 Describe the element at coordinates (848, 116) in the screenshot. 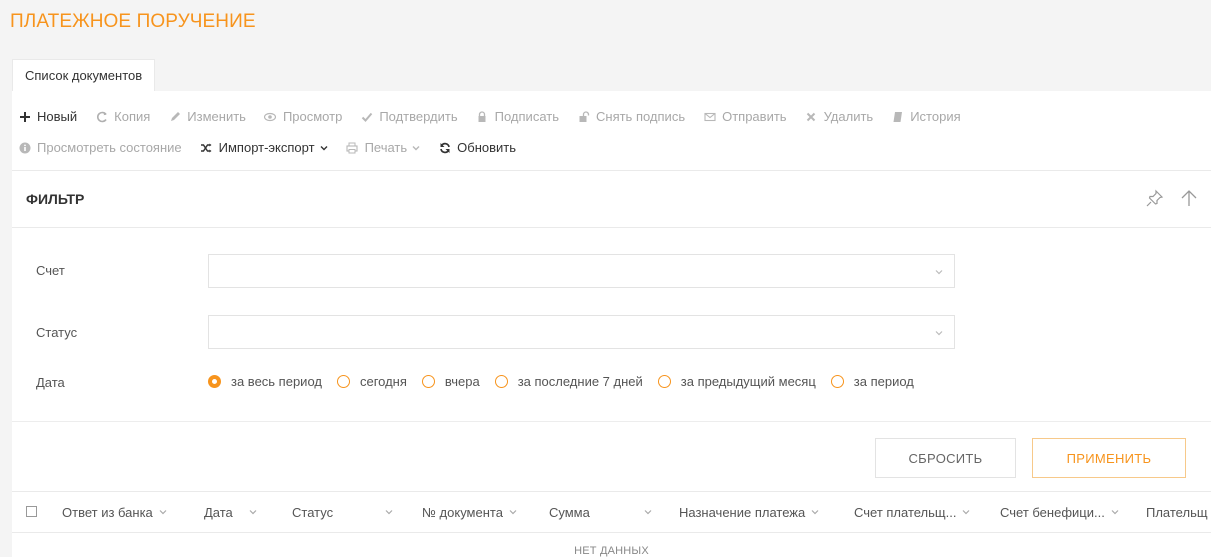

I see `delete-label: Удалить` at that location.